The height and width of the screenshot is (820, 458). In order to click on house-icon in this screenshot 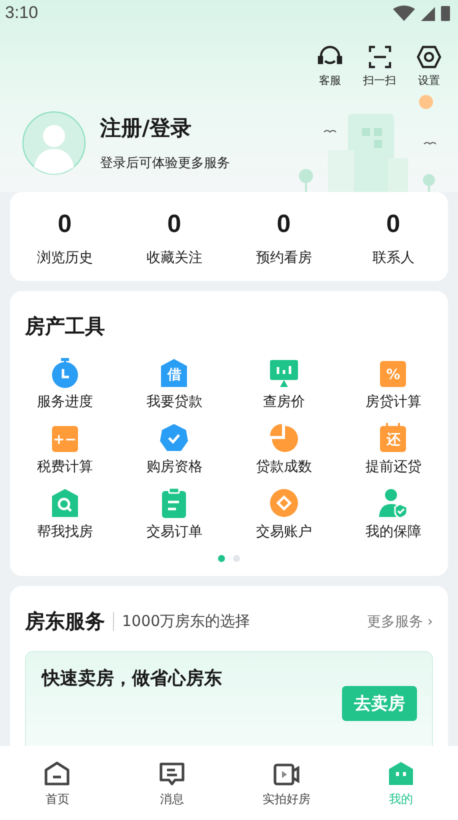, I will do `click(57, 774)`.